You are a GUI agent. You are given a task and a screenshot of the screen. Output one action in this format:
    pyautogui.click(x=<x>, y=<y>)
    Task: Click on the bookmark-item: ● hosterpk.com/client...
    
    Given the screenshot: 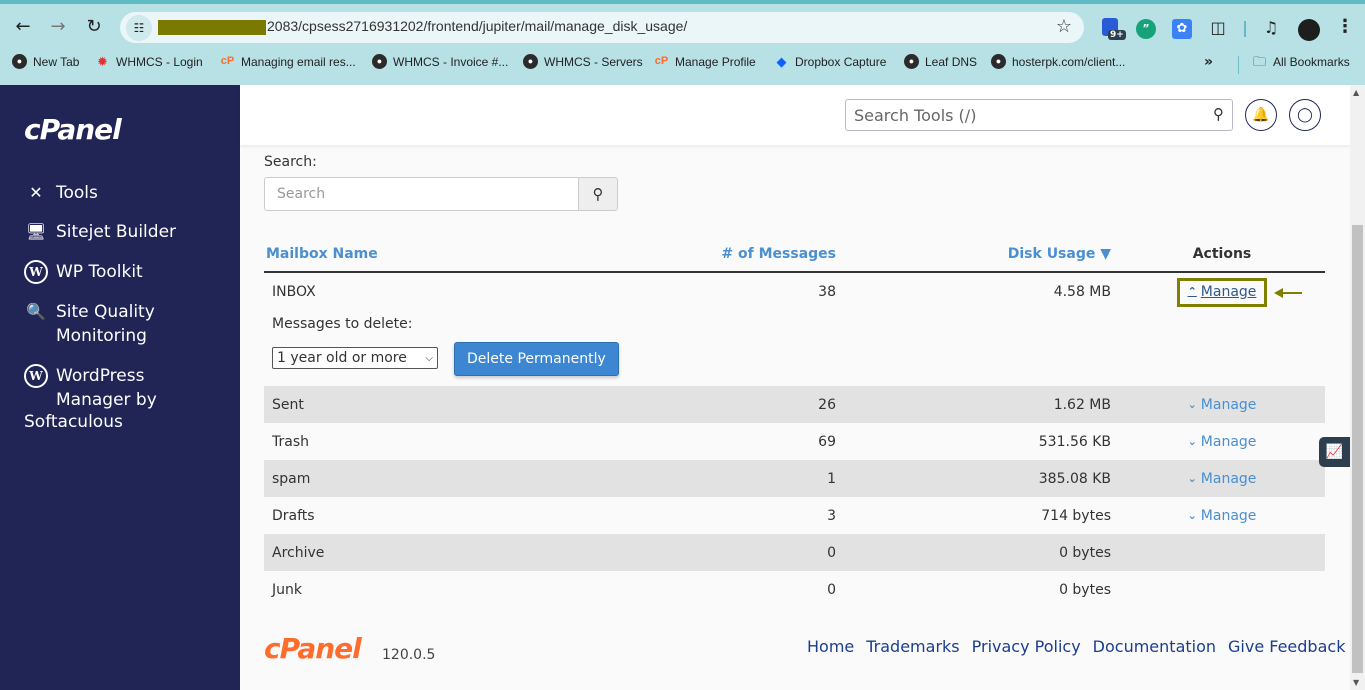 What is the action you would take?
    pyautogui.click(x=1058, y=61)
    